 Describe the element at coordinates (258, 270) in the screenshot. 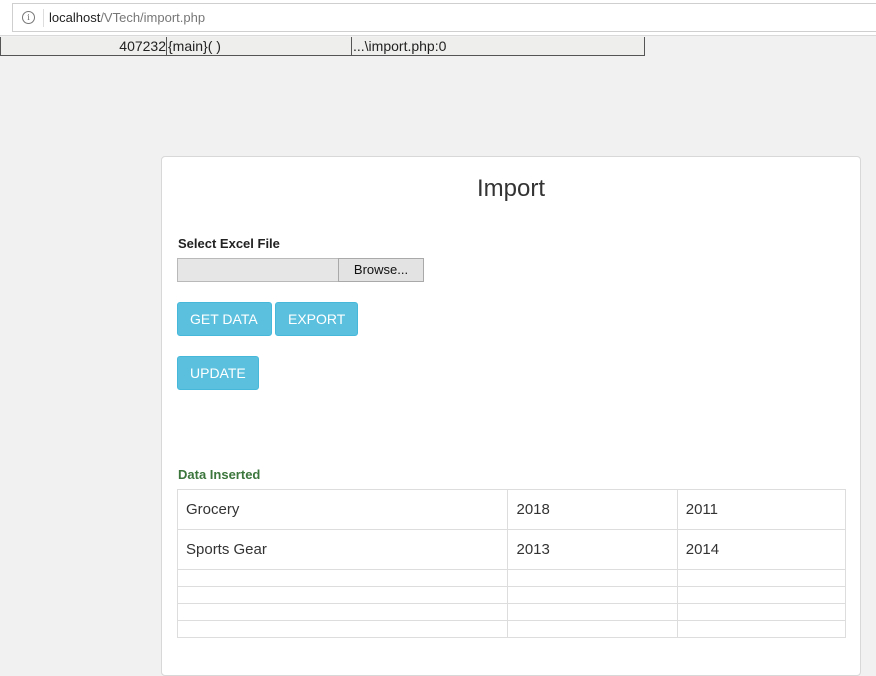

I see `file-input` at that location.